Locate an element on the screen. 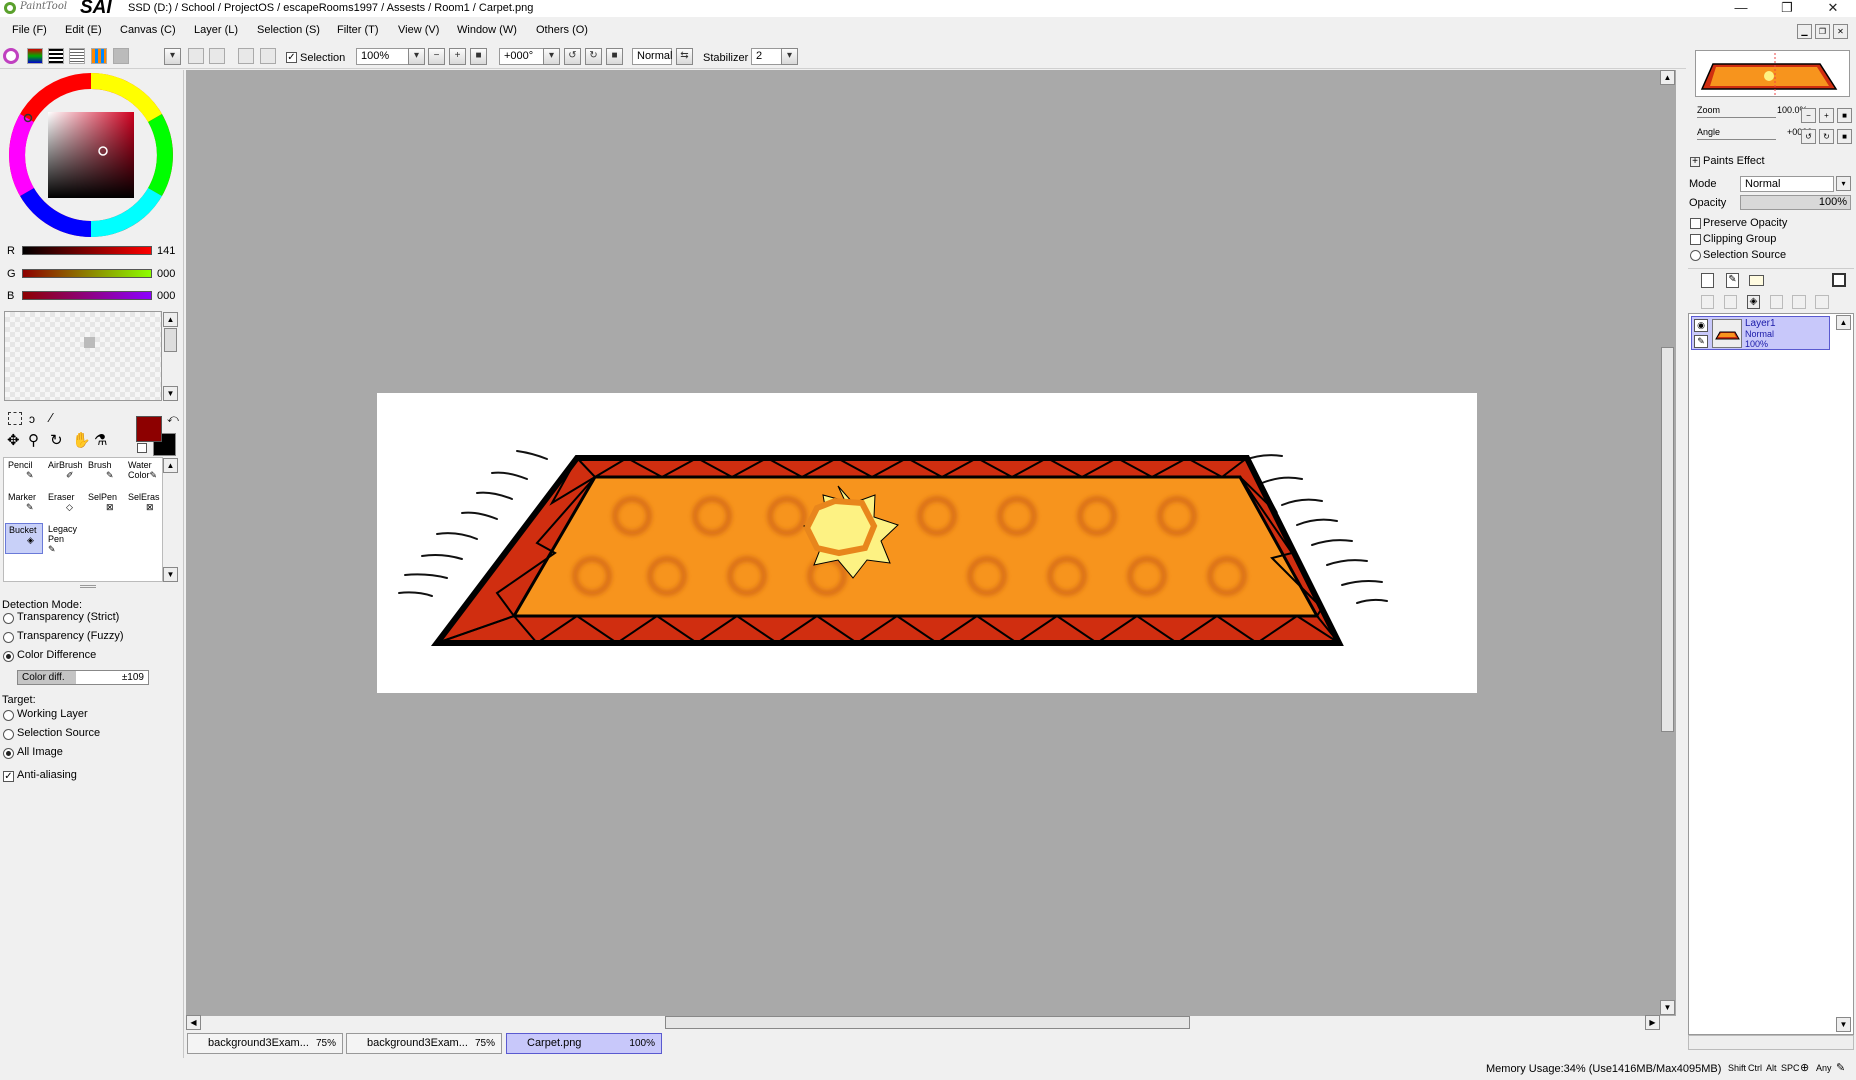  tool-legacy-pen: Legacy Pen✎ is located at coordinates (64, 538).